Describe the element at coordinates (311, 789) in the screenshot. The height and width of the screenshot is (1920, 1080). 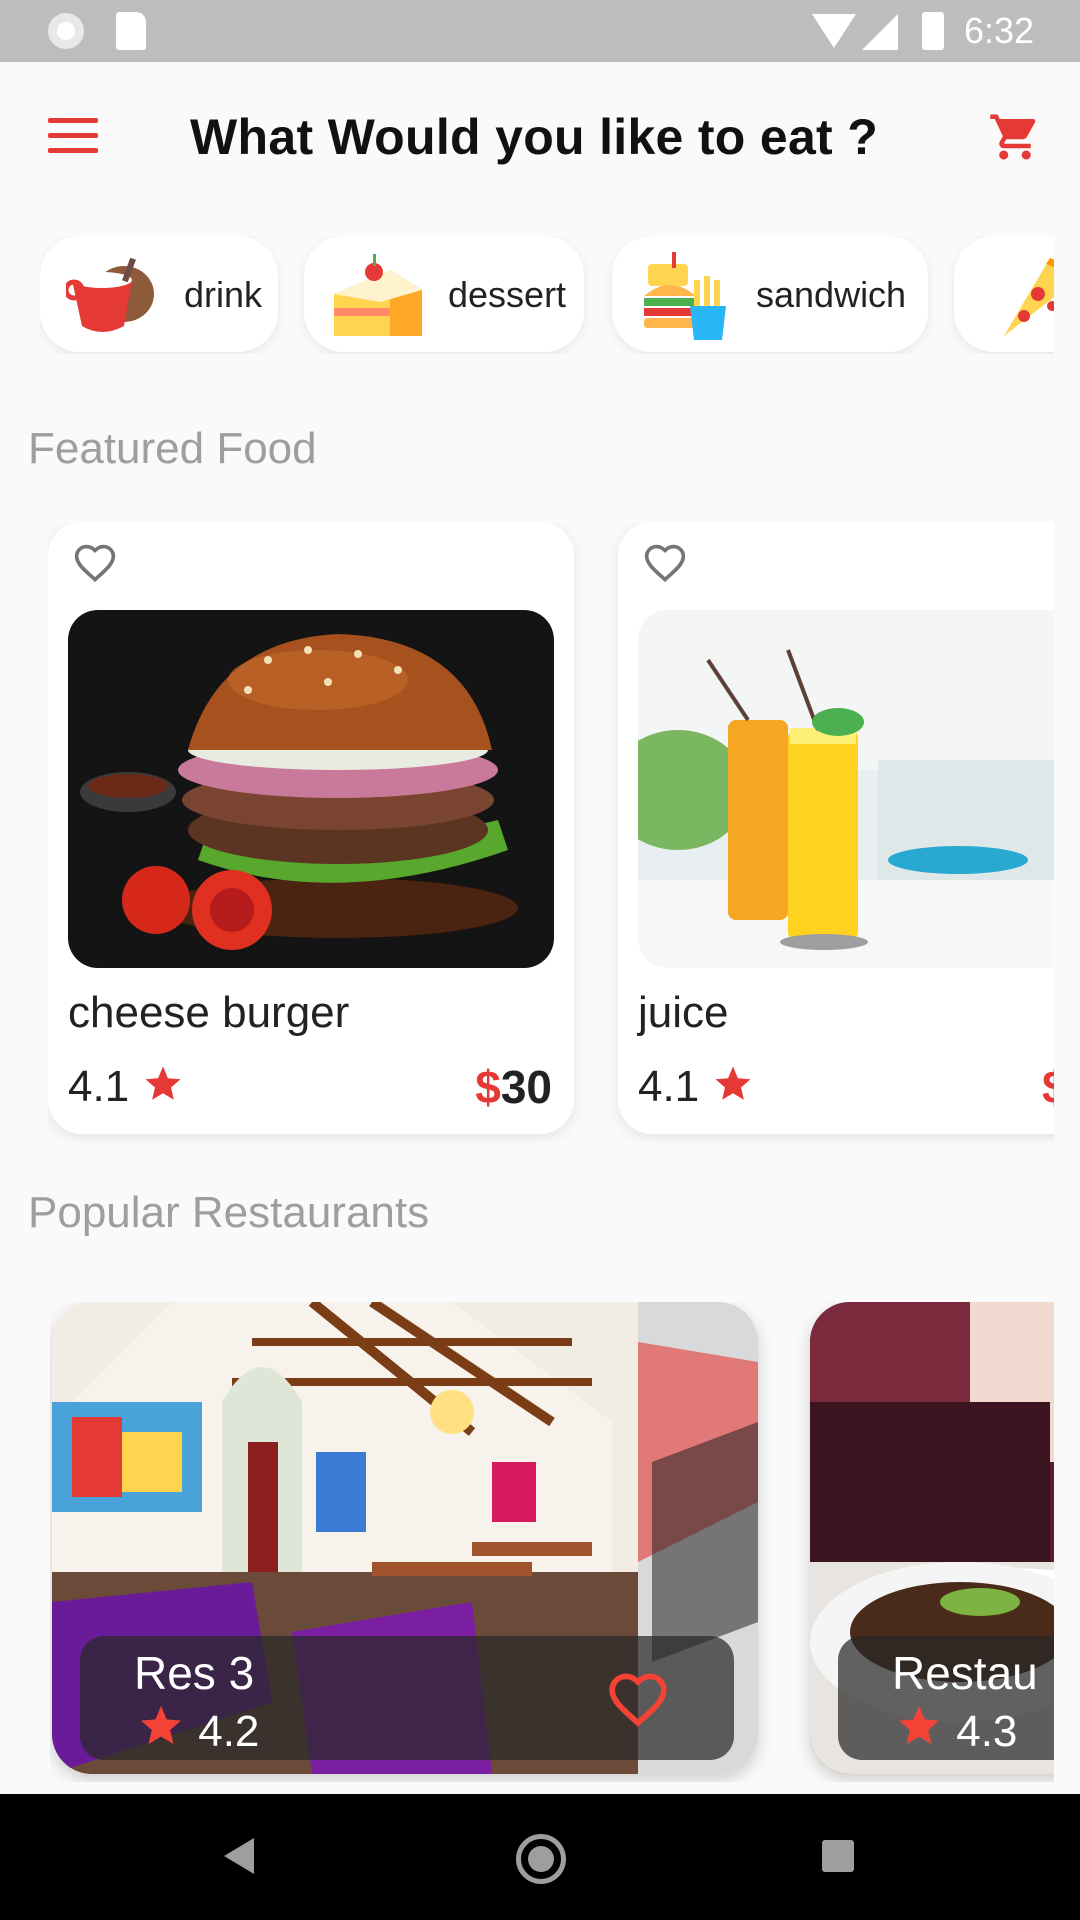
I see `cheese-burger-photo` at that location.